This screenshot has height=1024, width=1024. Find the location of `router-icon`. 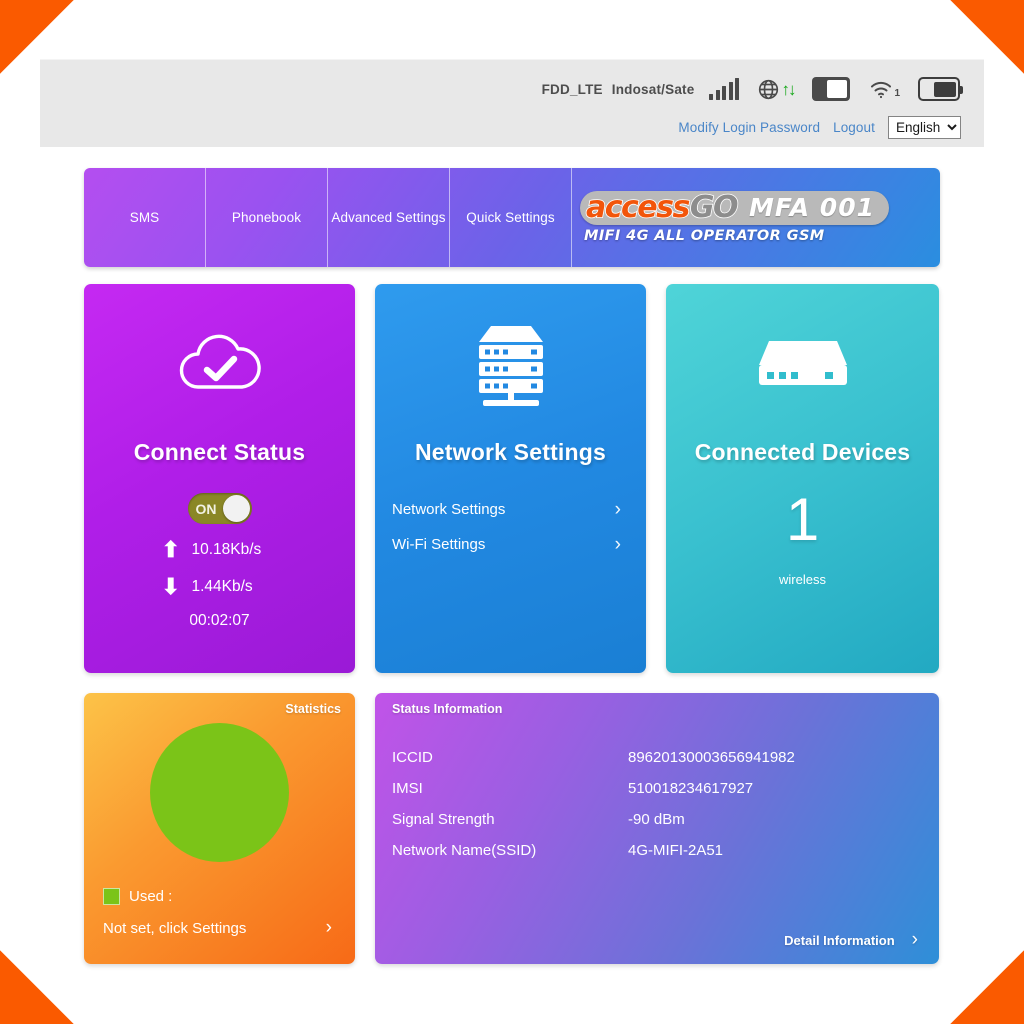

router-icon is located at coordinates (802, 361).